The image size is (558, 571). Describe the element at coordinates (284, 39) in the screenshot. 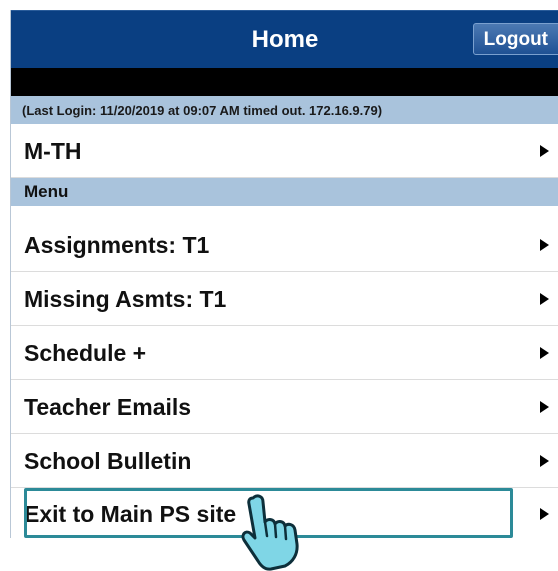

I see `header-bar: Home Logout` at that location.